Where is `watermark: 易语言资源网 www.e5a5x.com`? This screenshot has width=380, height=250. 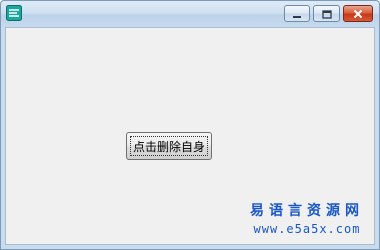 watermark: 易语言资源网 www.e5a5x.com is located at coordinates (307, 218).